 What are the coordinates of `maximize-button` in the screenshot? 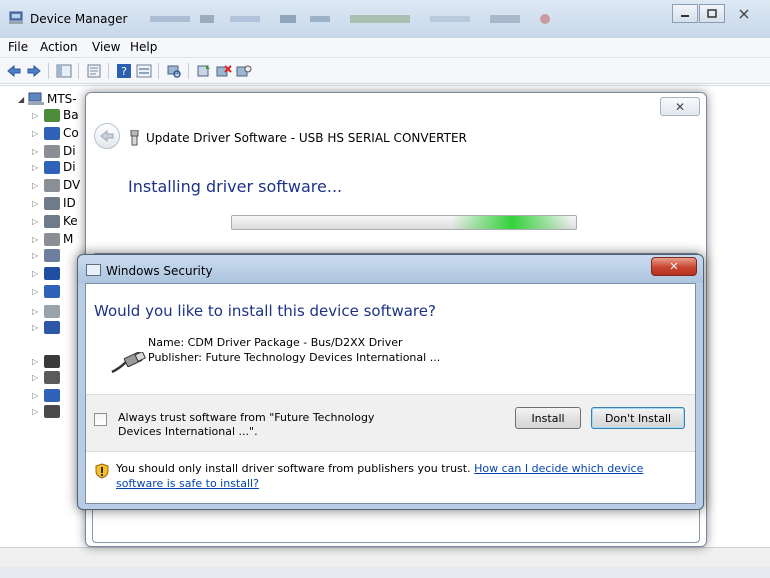 It's located at (712, 13).